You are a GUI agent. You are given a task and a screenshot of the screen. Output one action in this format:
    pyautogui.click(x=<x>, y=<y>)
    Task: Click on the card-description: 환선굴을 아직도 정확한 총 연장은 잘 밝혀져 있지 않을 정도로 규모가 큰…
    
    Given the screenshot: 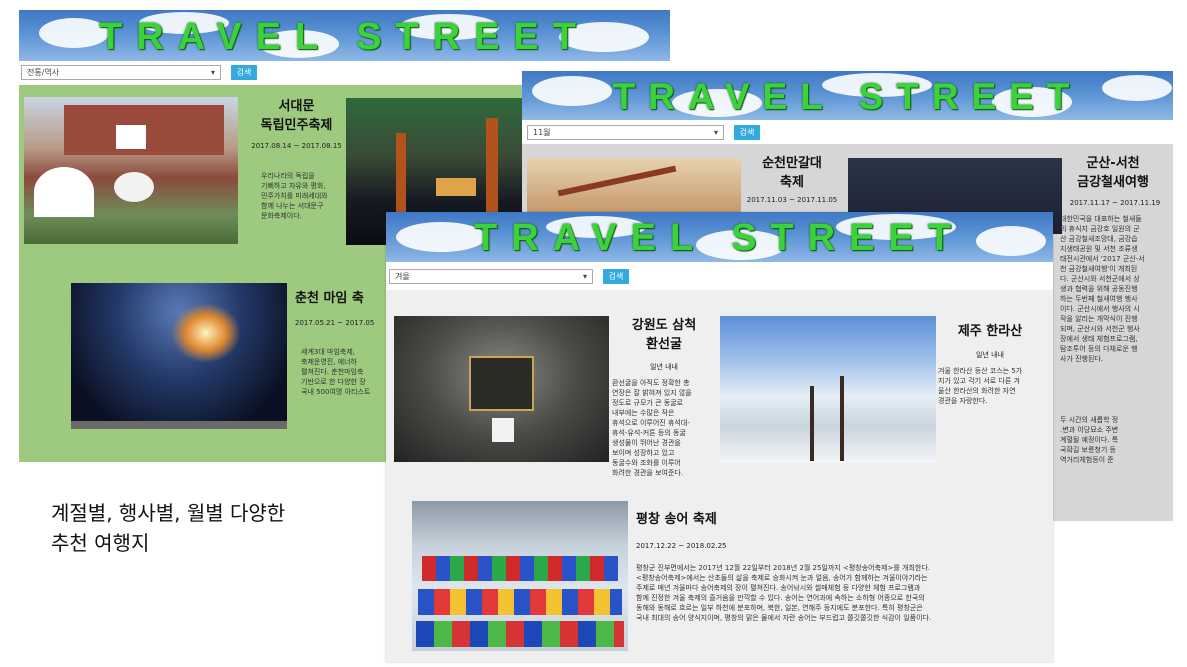 What is the action you would take?
    pyautogui.click(x=652, y=428)
    